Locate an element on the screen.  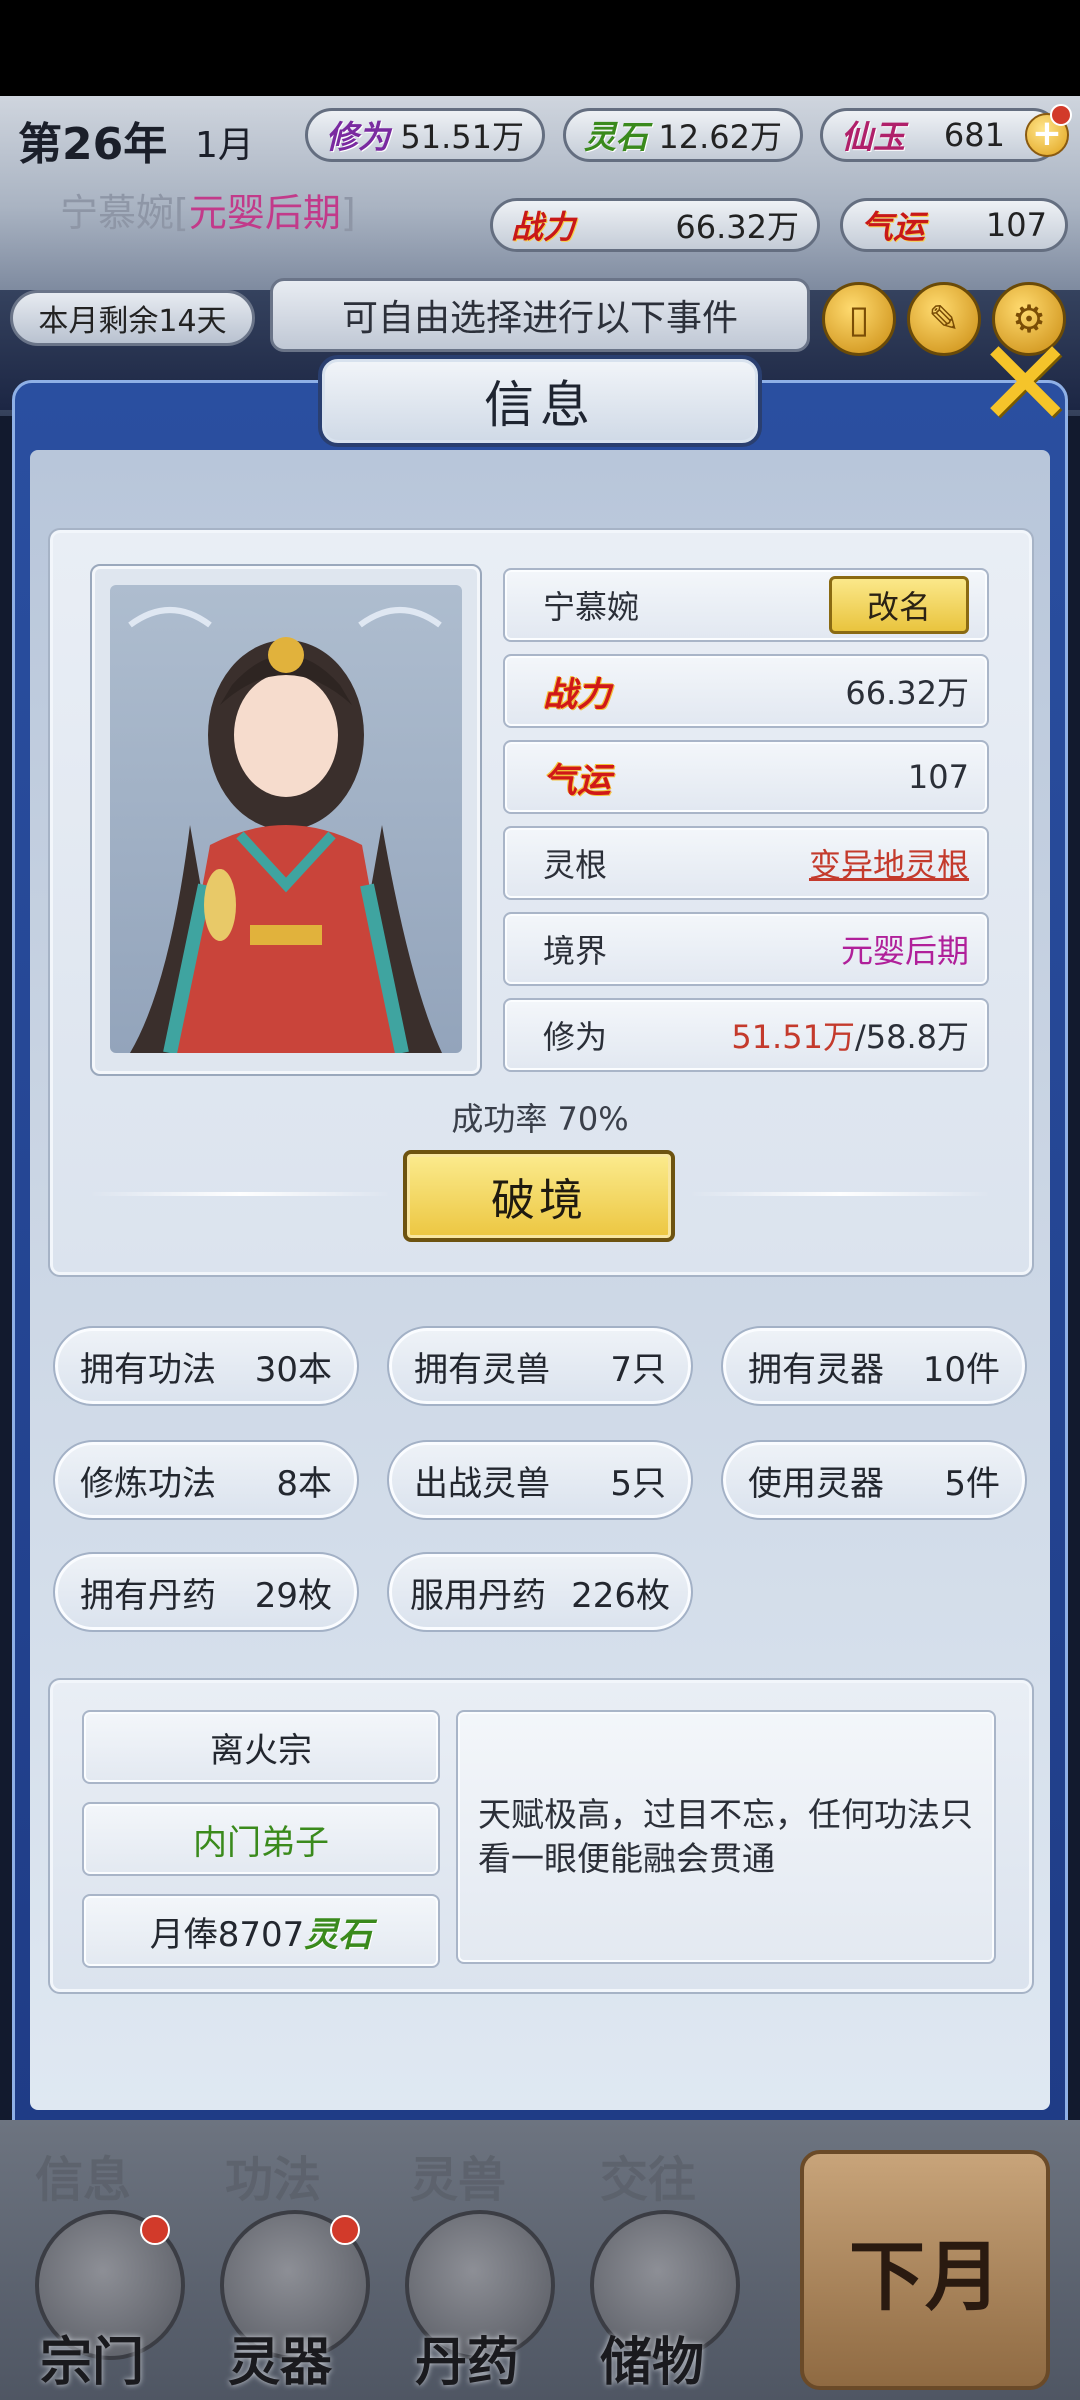
stat-label: 拥有丹药 is located at coordinates (148, 1595).